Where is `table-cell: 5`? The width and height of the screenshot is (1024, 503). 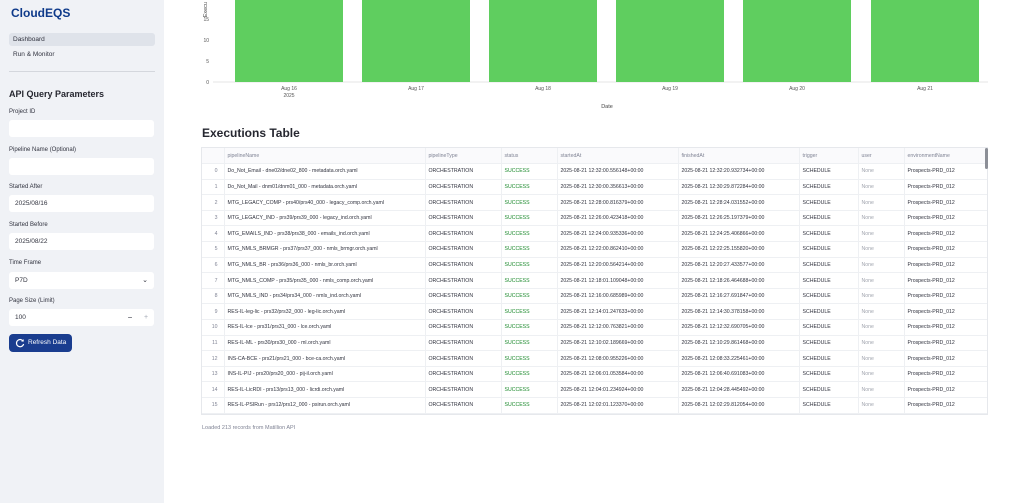
table-cell: 5 is located at coordinates (213, 249).